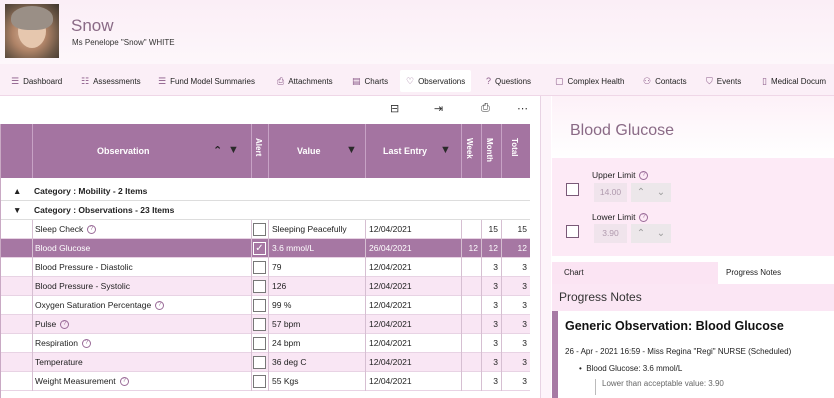 The image size is (834, 398). I want to click on alert-checkmark-icon: ✓, so click(259, 248).